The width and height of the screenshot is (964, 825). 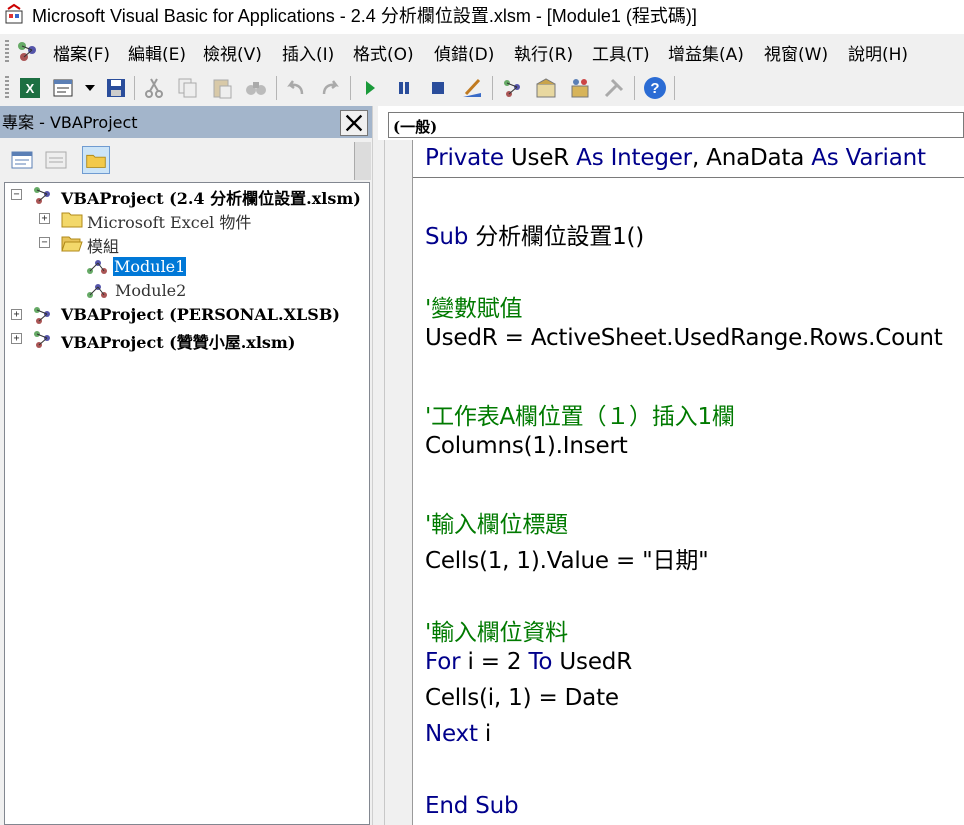 I want to click on excel-view-icon: X, so click(x=30, y=88).